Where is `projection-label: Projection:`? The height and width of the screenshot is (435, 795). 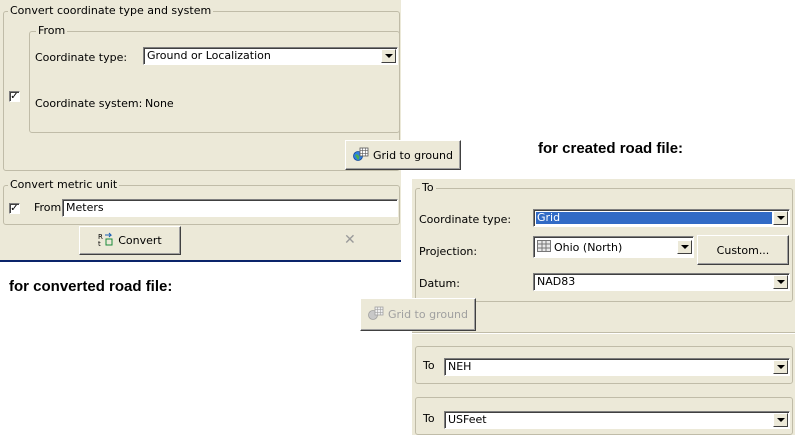
projection-label: Projection: is located at coordinates (448, 251).